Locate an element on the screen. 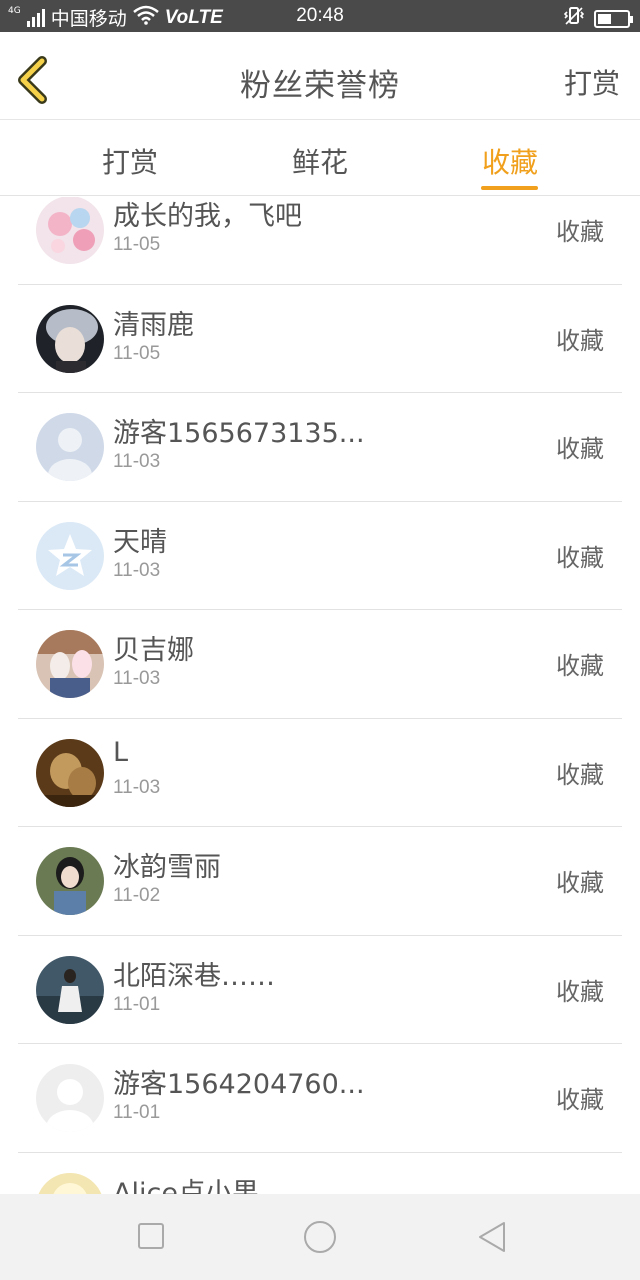 This screenshot has width=640, height=1280. user-name: 贝吉娜 is located at coordinates (153, 650).